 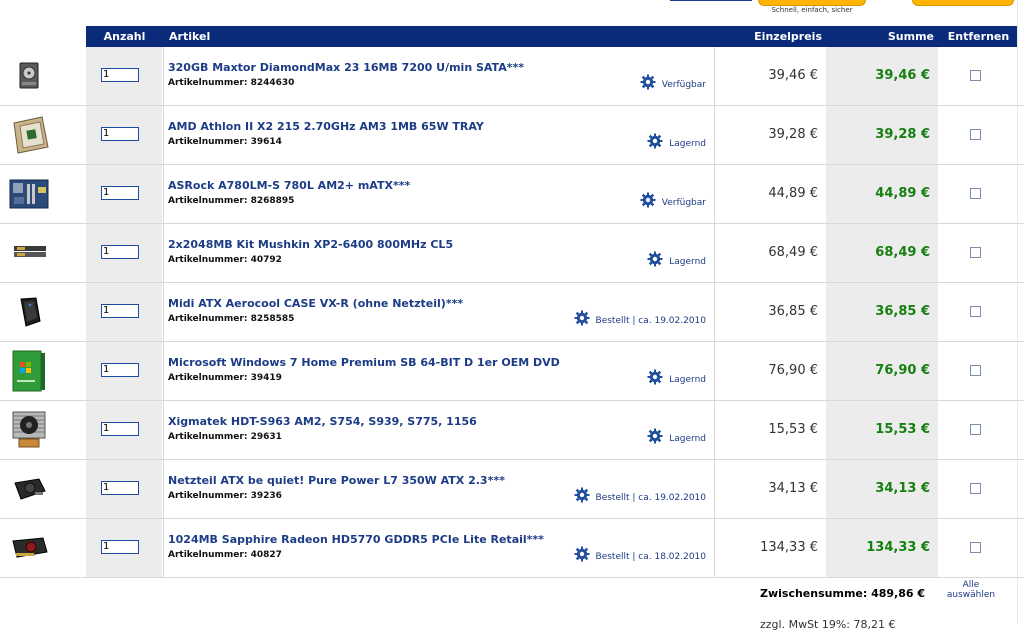 What do you see at coordinates (902, 252) in the screenshot?
I see `line-total: 68,49 €` at bounding box center [902, 252].